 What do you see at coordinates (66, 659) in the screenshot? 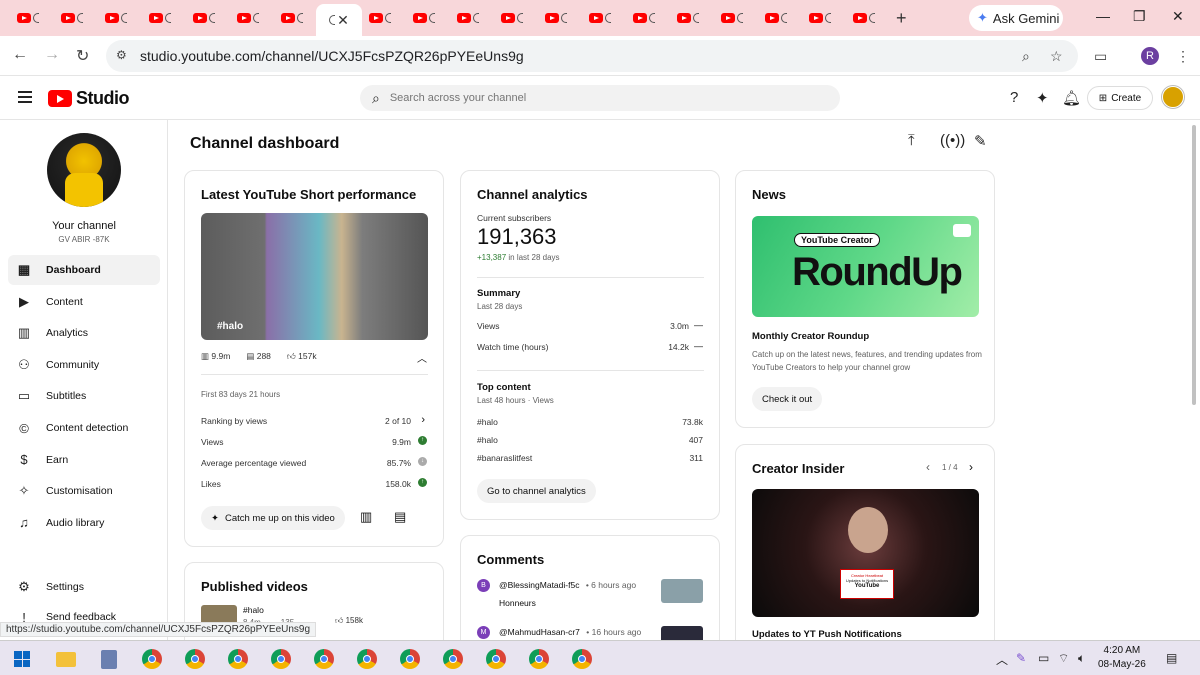
I see `file-explorer-icon` at bounding box center [66, 659].